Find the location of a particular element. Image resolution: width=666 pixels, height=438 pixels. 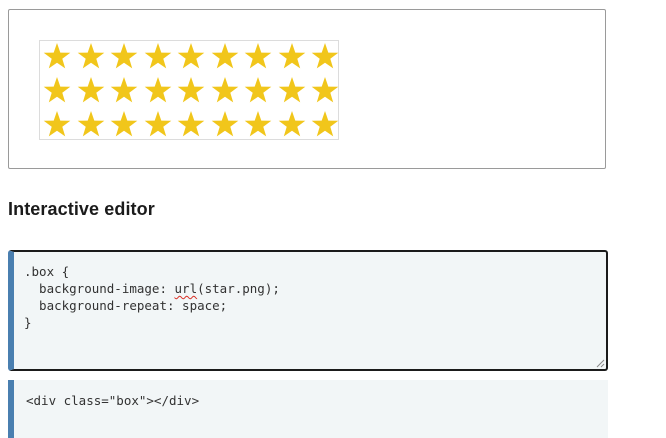

star-box is located at coordinates (189, 90).